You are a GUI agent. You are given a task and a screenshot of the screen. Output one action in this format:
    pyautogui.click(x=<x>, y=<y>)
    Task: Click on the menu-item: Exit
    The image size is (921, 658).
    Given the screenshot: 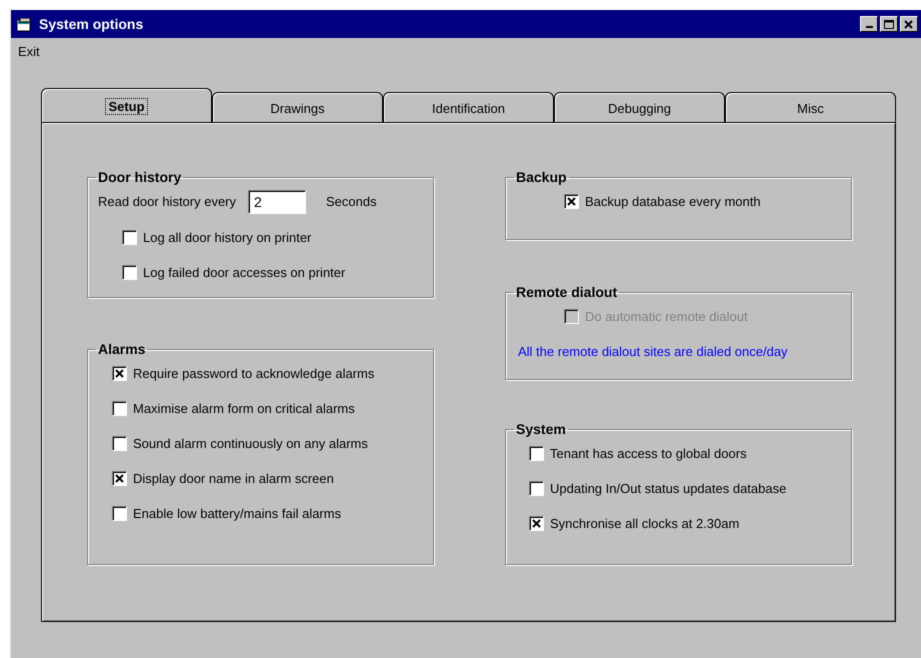 What is the action you would take?
    pyautogui.click(x=31, y=52)
    